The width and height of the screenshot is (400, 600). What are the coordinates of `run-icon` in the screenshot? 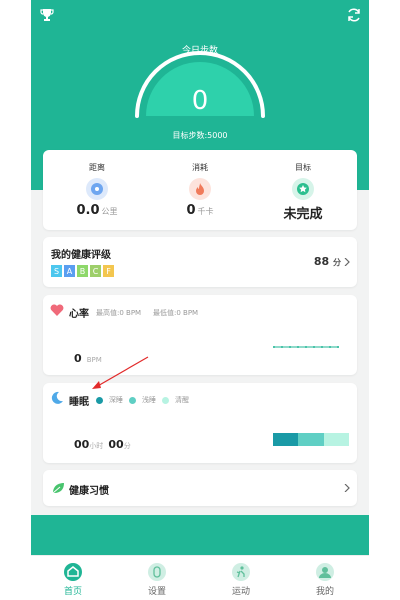 It's located at (241, 572).